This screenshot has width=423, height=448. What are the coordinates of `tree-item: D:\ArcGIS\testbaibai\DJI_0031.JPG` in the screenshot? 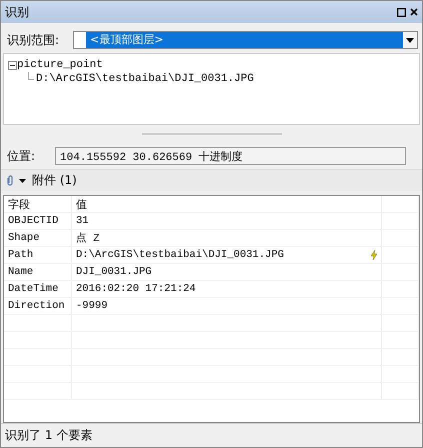 It's located at (145, 79).